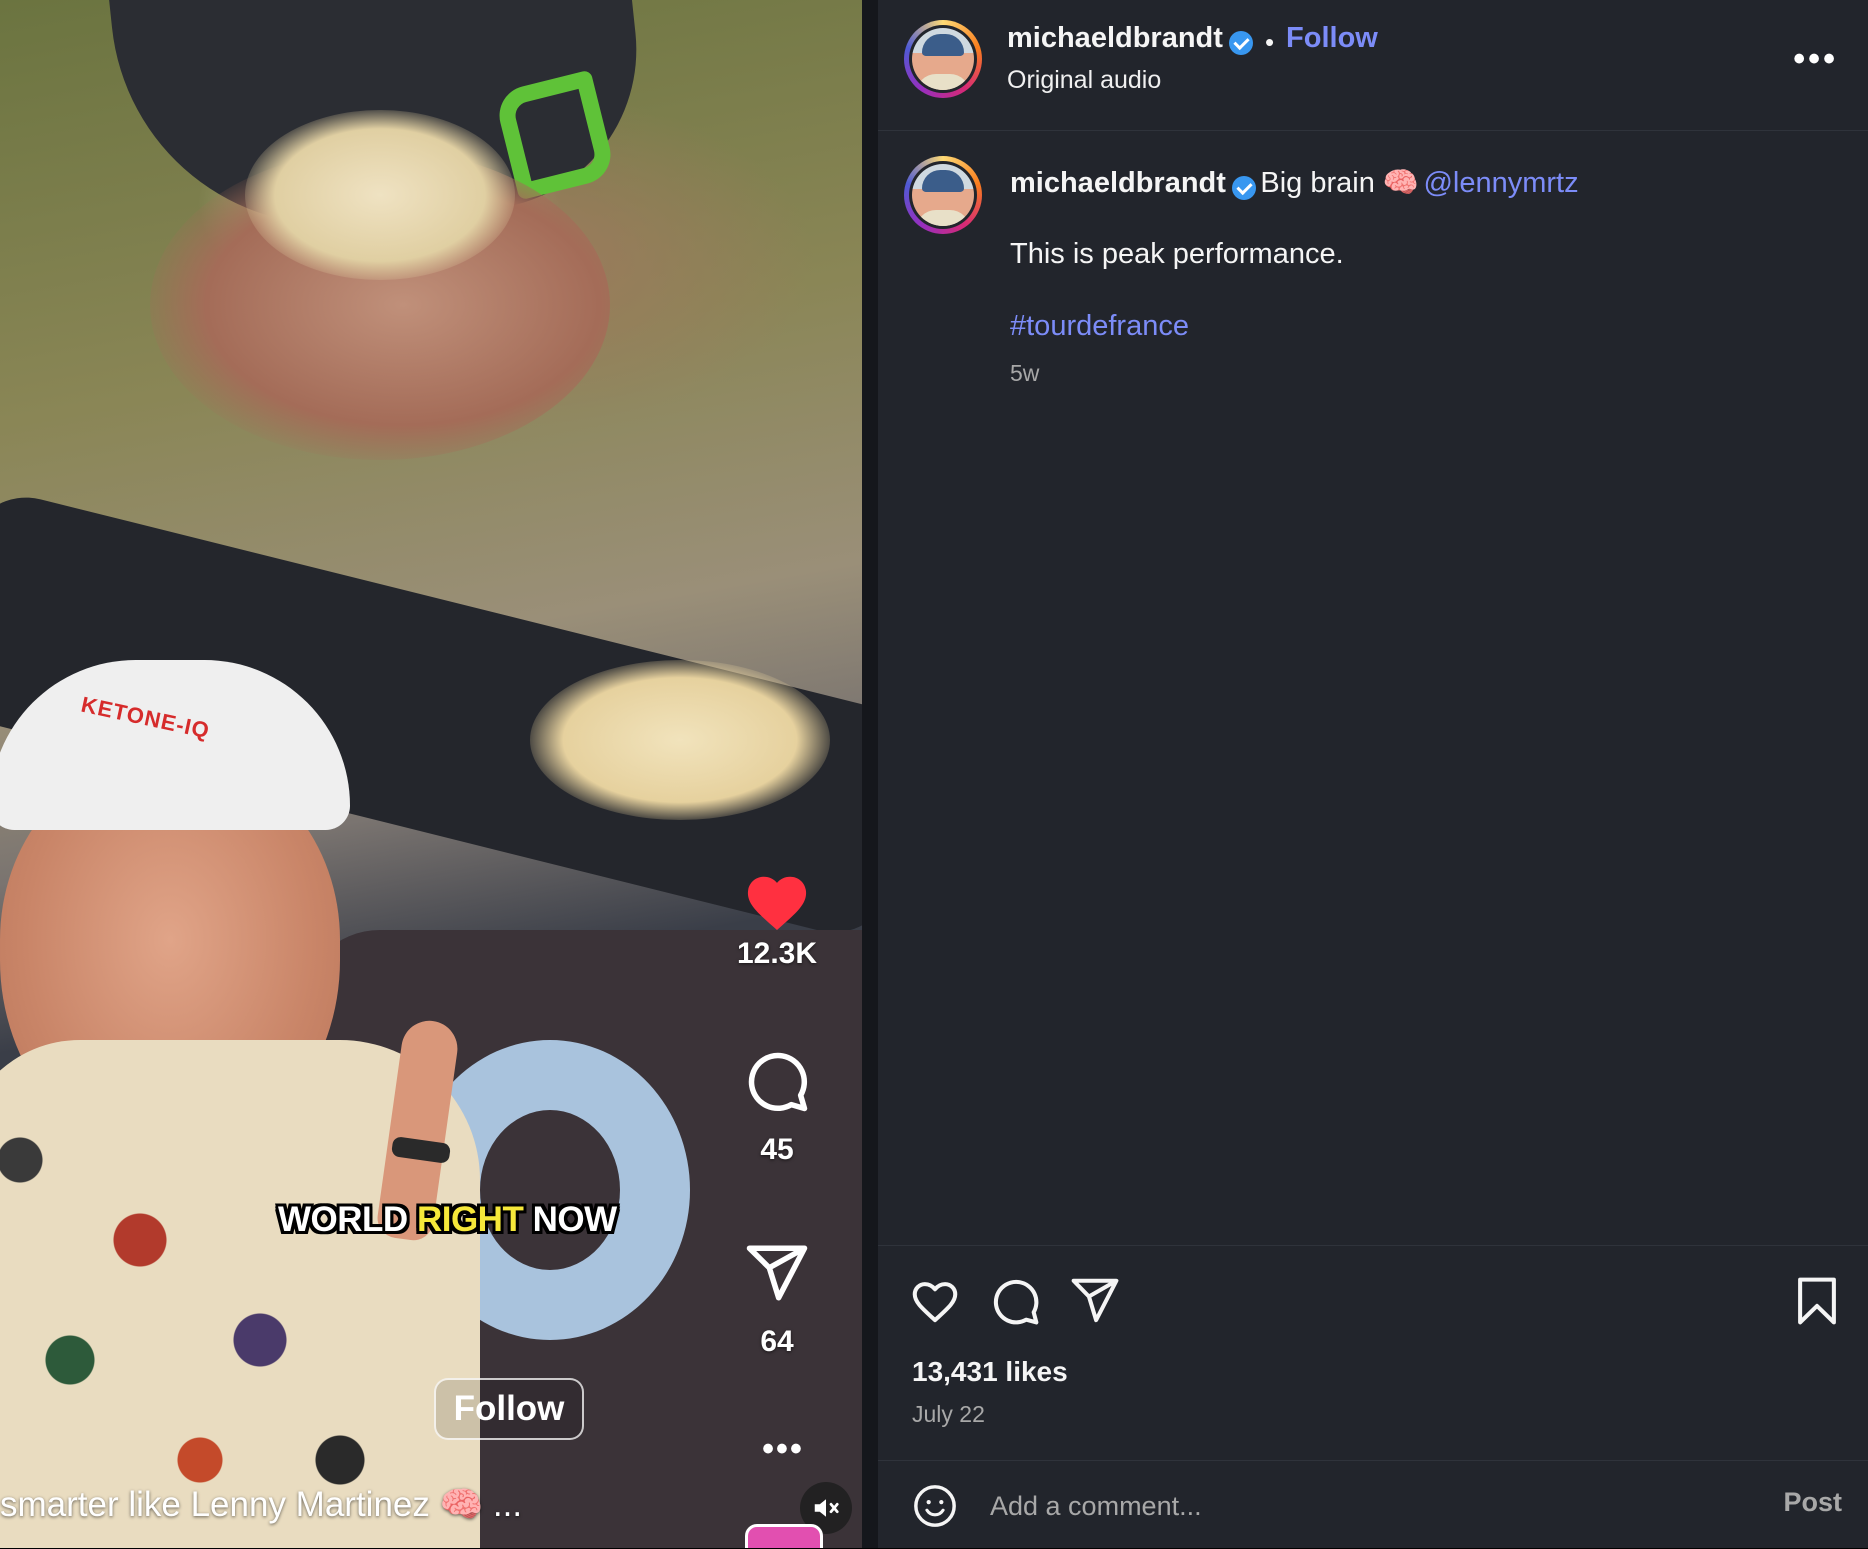 The height and width of the screenshot is (1549, 1868). Describe the element at coordinates (1243, 187) in the screenshot. I see `caption-verified-icon` at that location.